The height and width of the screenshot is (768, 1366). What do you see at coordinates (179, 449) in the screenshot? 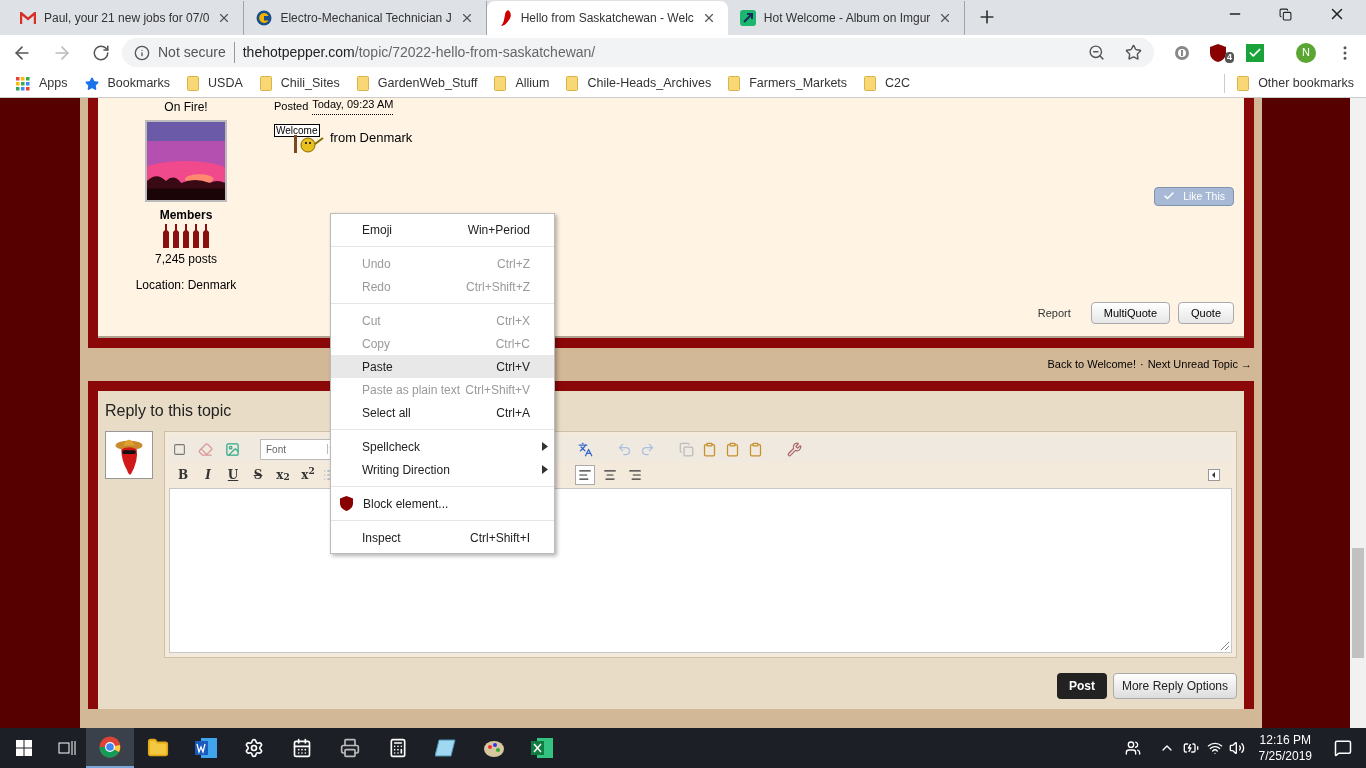
I see `source-icon` at bounding box center [179, 449].